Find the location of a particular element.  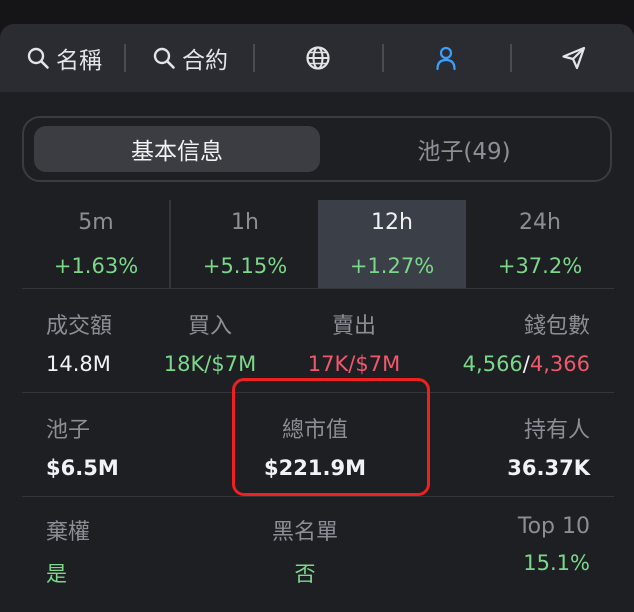

timeframe-label: 1h is located at coordinates (245, 222).